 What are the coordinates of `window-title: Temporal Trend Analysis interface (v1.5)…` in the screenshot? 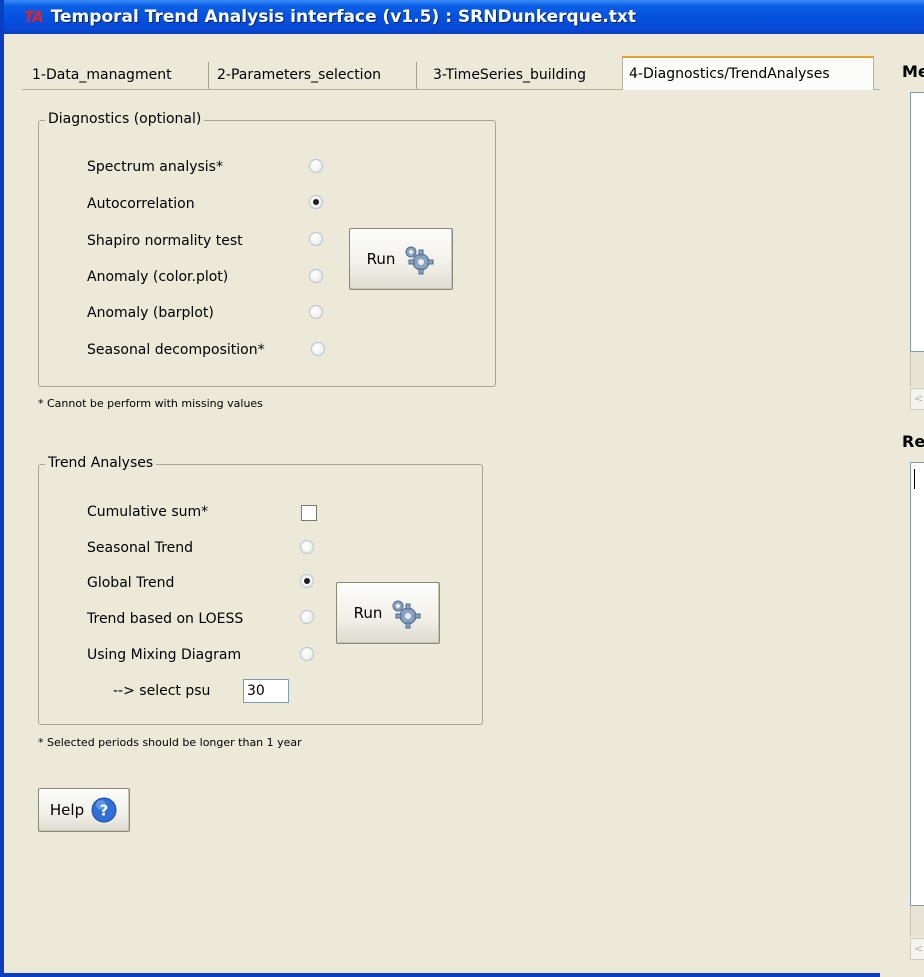 It's located at (343, 17).